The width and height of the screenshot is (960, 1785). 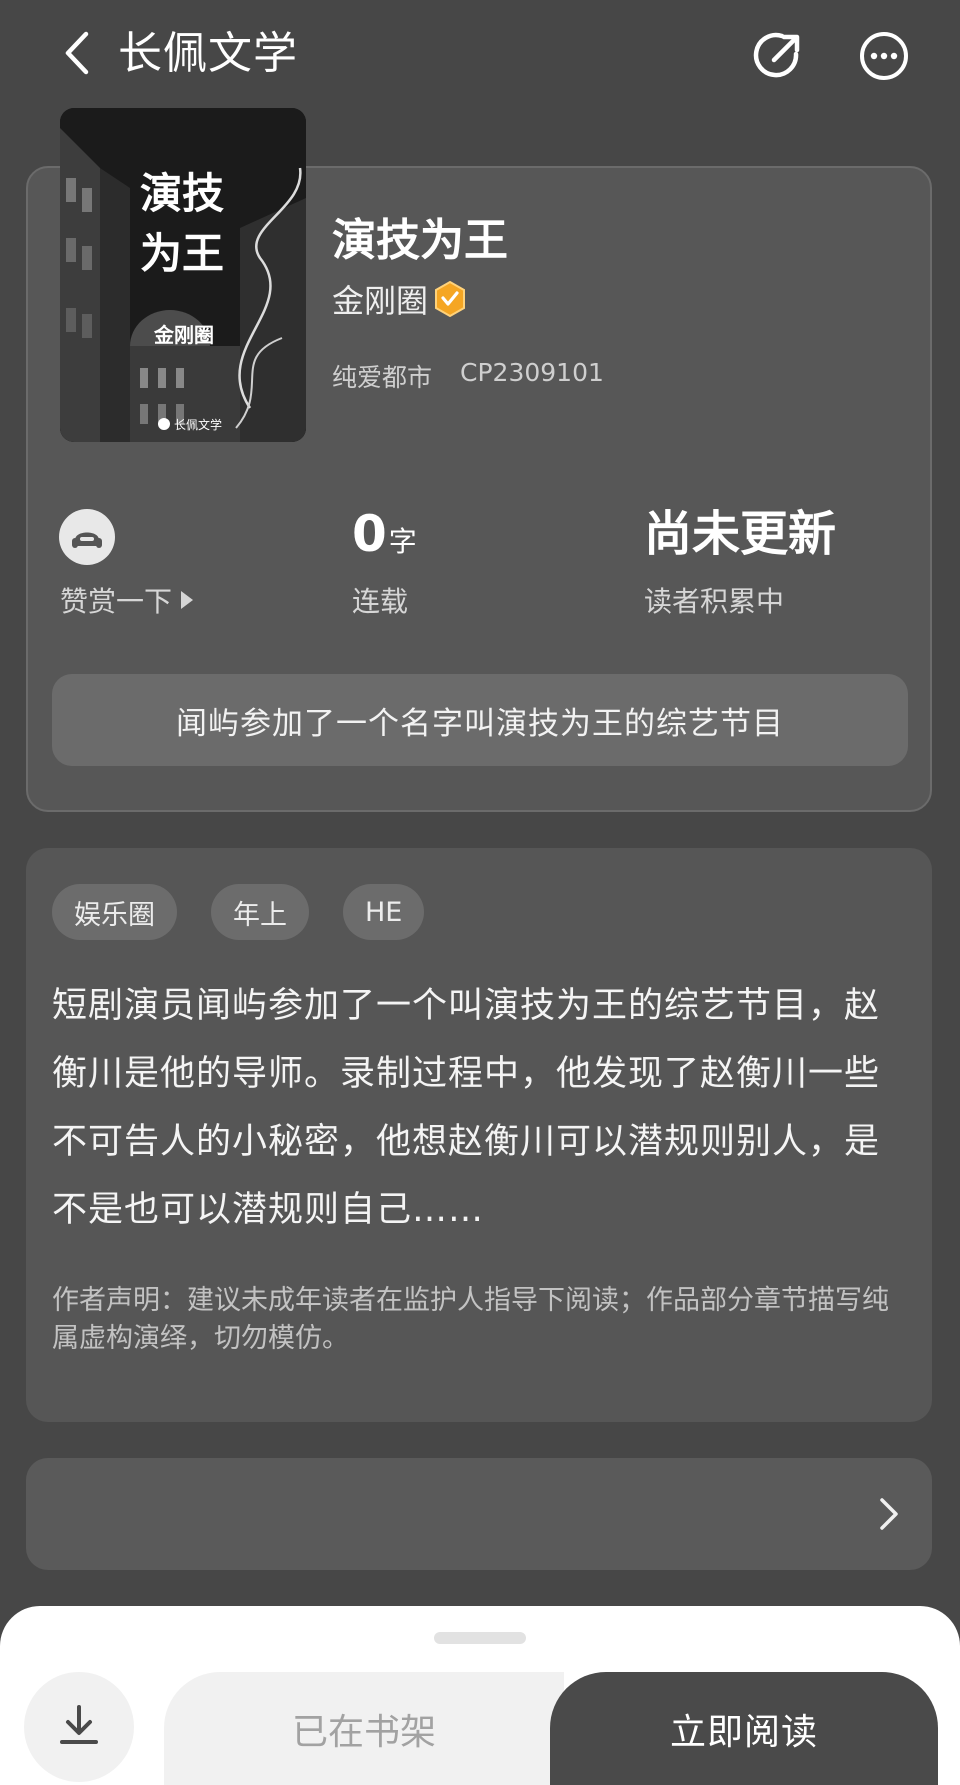 I want to click on cover-publisher: 长佩文学, so click(x=198, y=424).